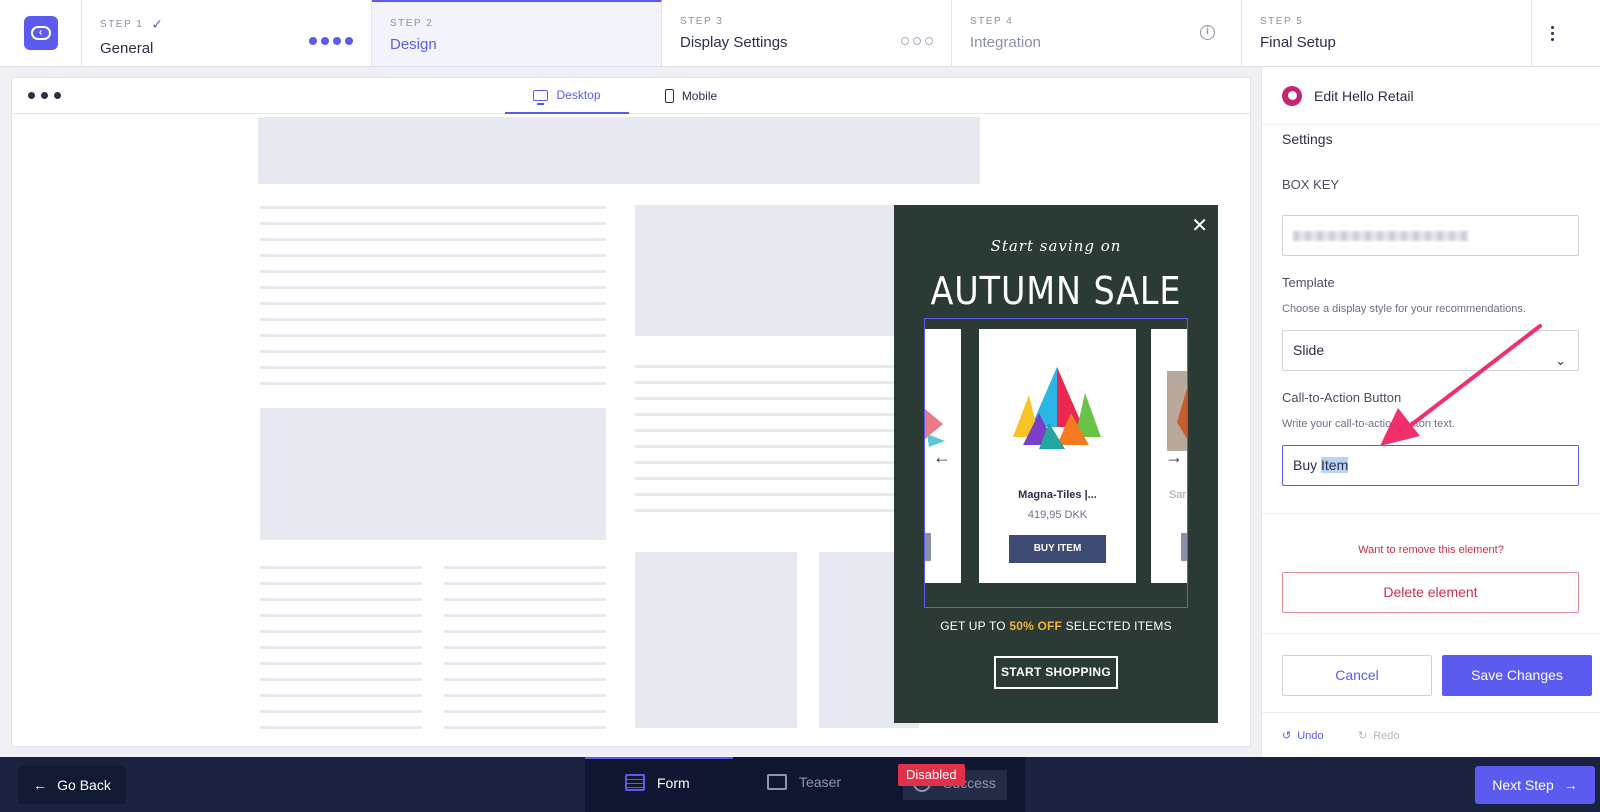 This screenshot has width=1600, height=812. Describe the element at coordinates (413, 44) in the screenshot. I see `step-name: Design` at that location.